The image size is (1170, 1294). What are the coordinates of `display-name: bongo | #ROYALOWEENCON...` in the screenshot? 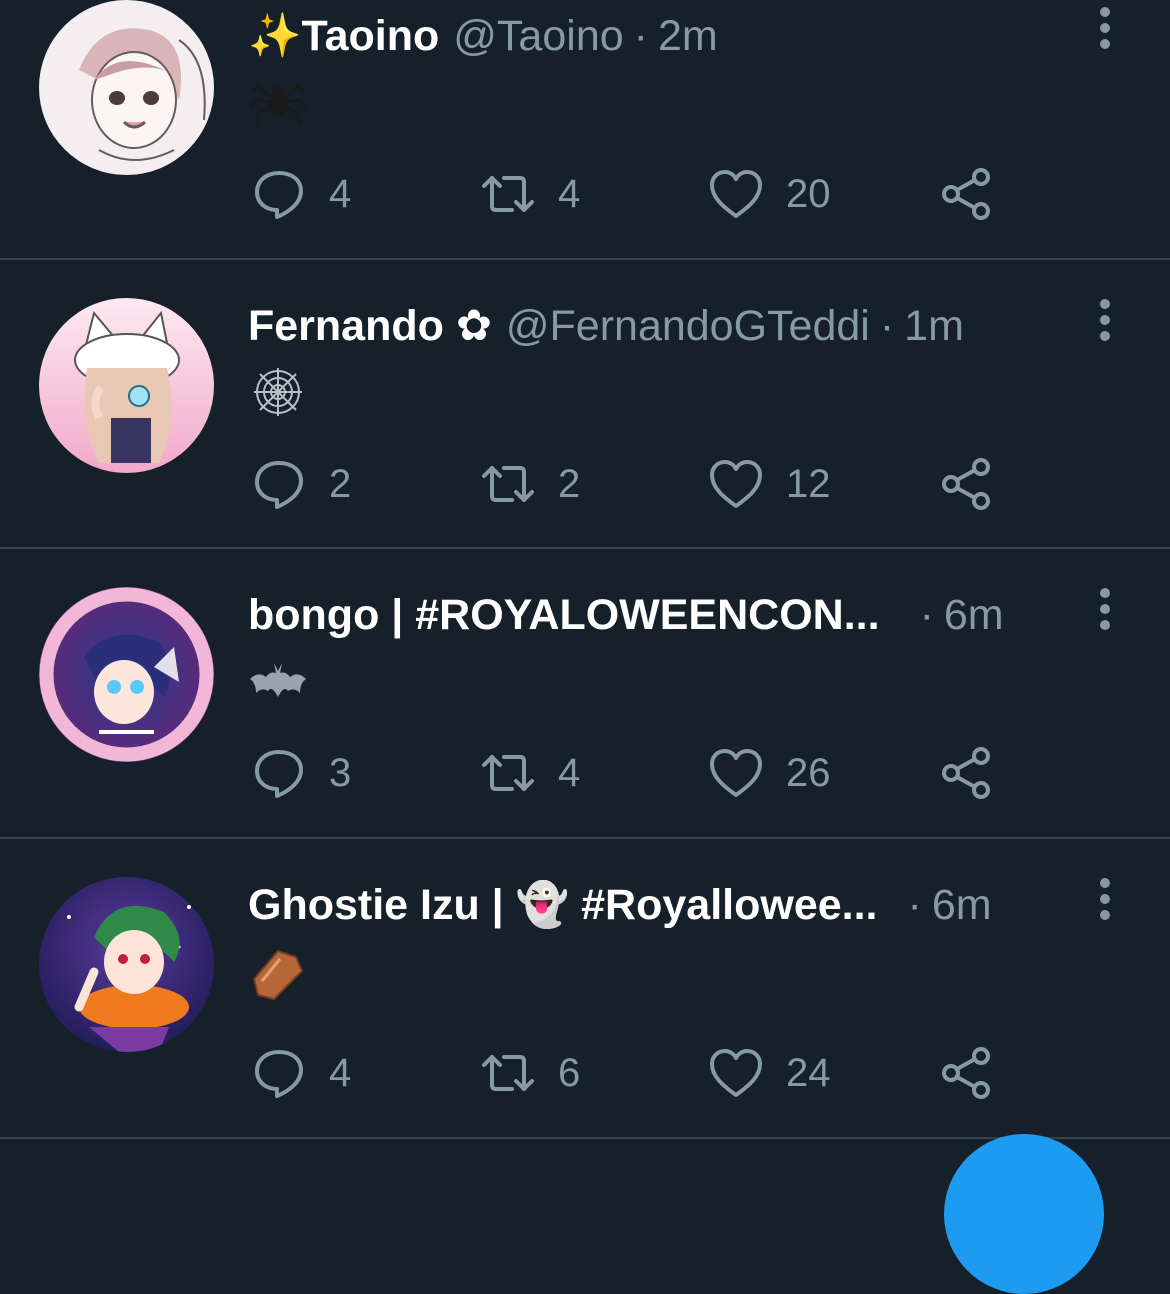 It's located at (564, 615).